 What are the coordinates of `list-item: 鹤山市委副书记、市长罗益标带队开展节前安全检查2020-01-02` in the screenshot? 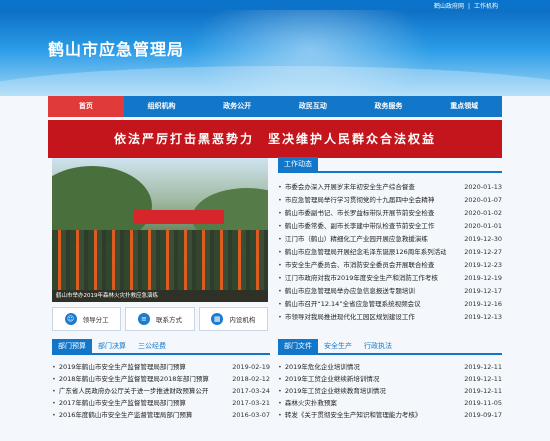 It's located at (390, 213).